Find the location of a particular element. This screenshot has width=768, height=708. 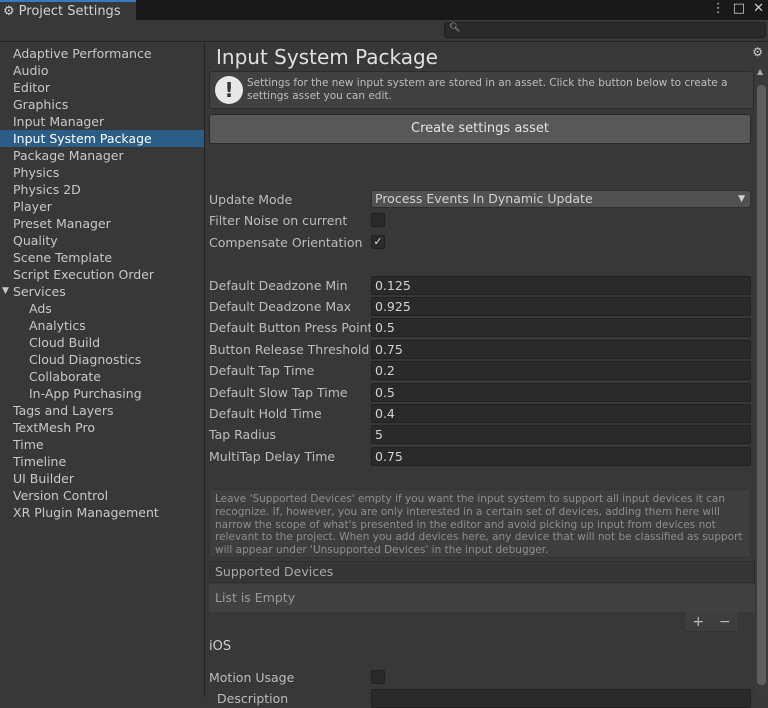

sidebar-item-label: Cloud Diagnostics is located at coordinates (85, 359).